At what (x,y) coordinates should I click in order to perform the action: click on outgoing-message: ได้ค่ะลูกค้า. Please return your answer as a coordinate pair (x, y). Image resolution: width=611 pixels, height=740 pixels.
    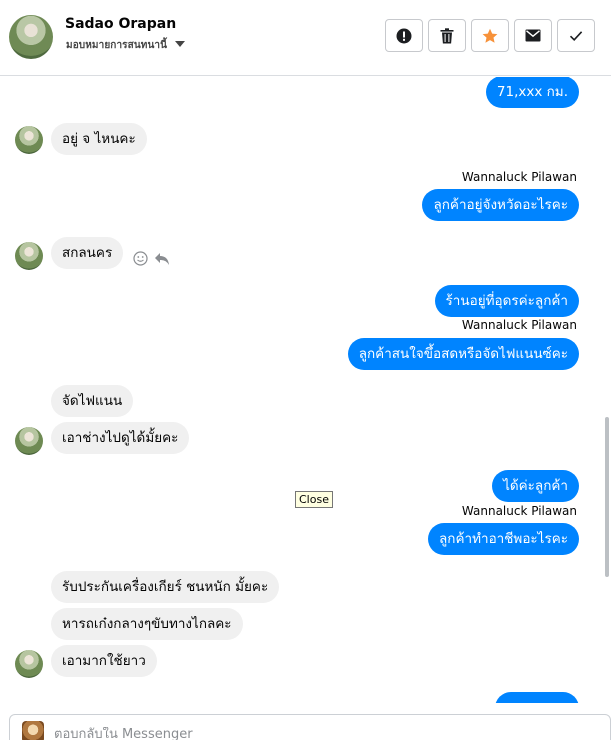
    Looking at the image, I should click on (535, 486).